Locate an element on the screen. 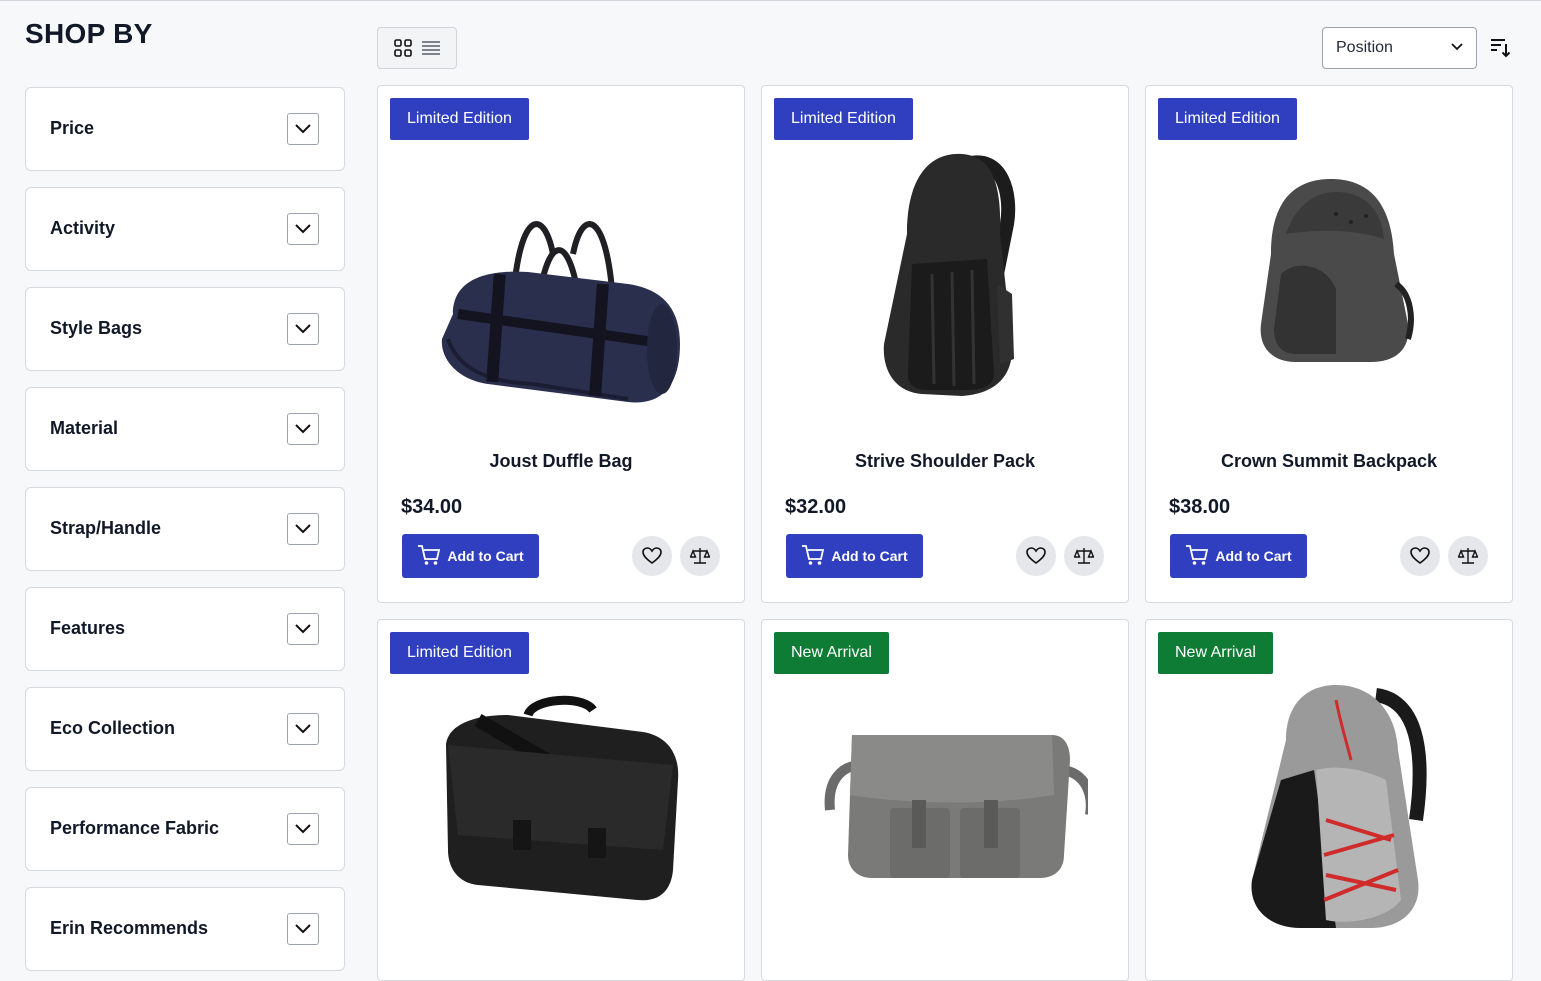 The height and width of the screenshot is (981, 1541). sort-selected-value: Position is located at coordinates (1364, 47).